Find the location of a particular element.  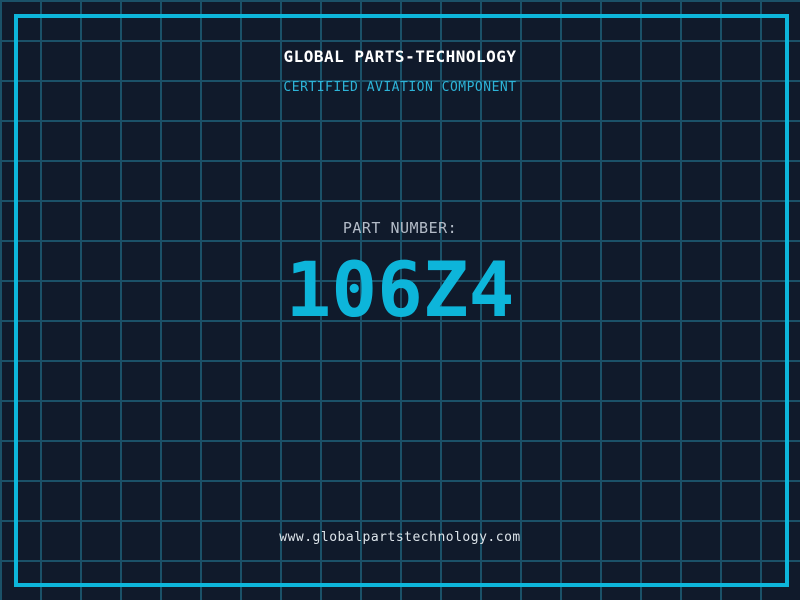

part-number-label: PART NUMBER: is located at coordinates (400, 228).